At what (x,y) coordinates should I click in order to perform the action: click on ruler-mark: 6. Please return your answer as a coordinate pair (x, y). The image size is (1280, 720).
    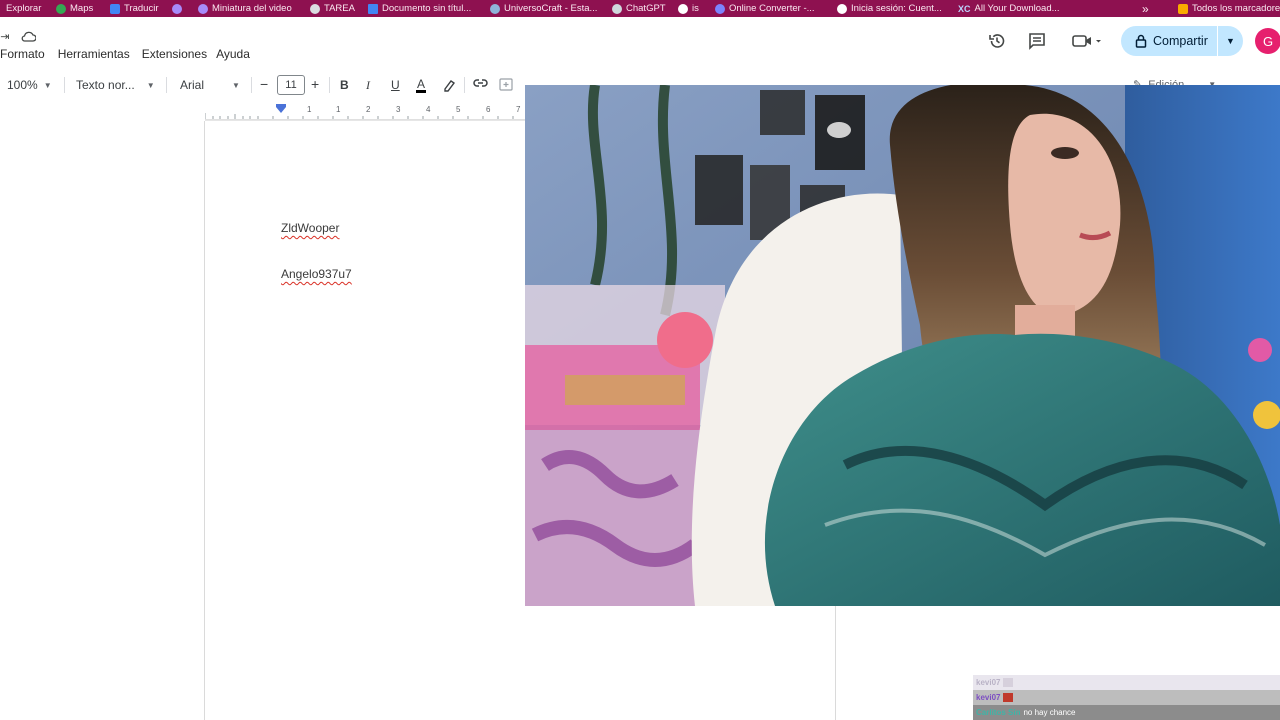
    Looking at the image, I should click on (488, 109).